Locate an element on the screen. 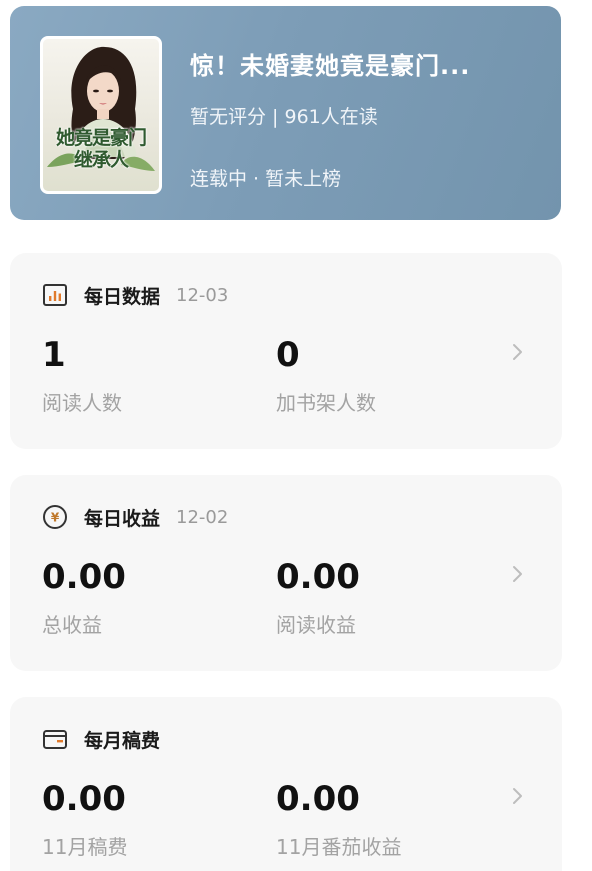 This screenshot has height=871, width=592. metric-label-reading-income: 阅读收益 is located at coordinates (316, 625).